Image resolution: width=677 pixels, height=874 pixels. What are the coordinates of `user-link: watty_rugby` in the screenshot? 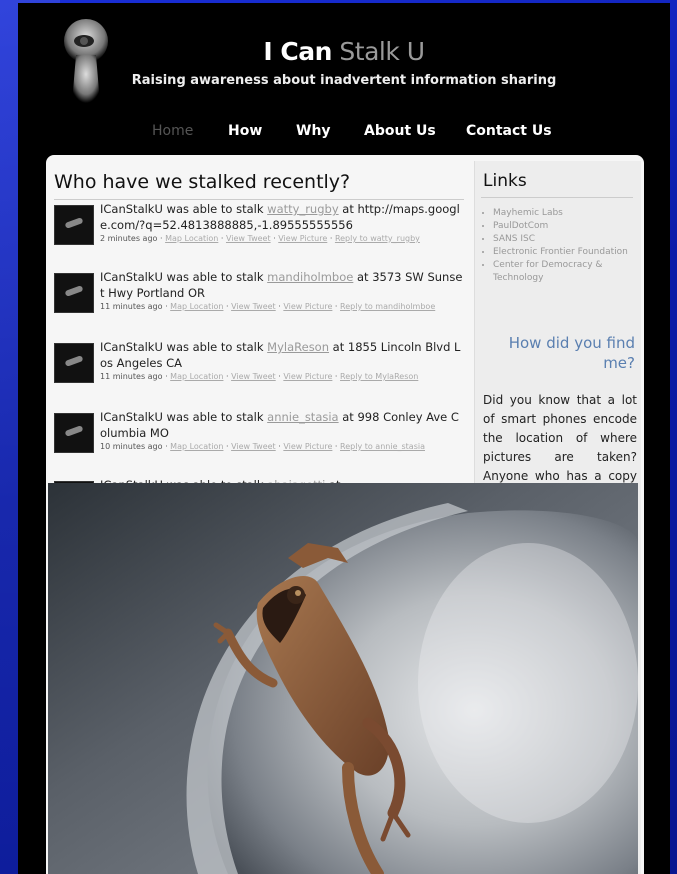 It's located at (302, 209).